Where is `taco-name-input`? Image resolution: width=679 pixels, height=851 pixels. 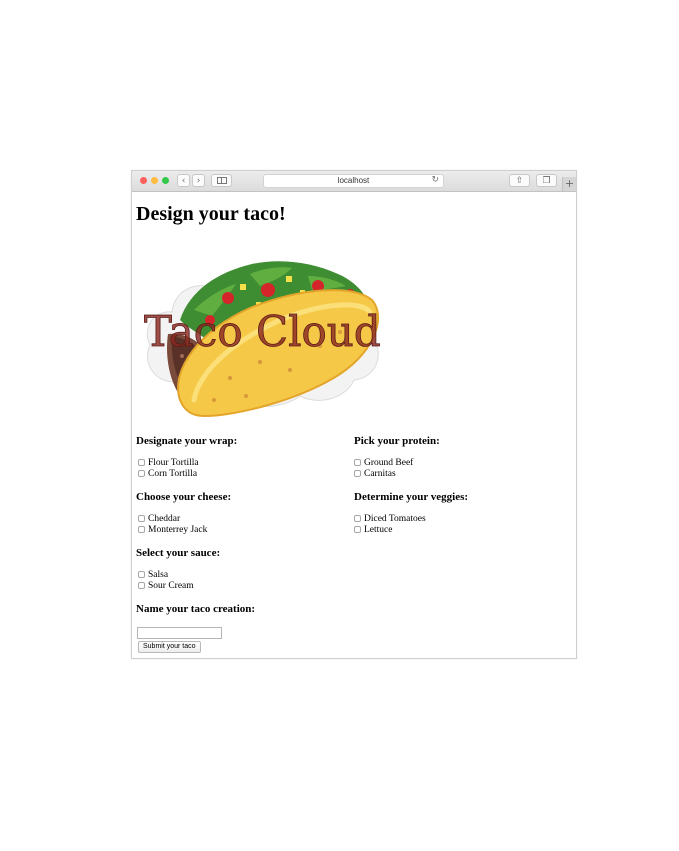
taco-name-input is located at coordinates (179, 633).